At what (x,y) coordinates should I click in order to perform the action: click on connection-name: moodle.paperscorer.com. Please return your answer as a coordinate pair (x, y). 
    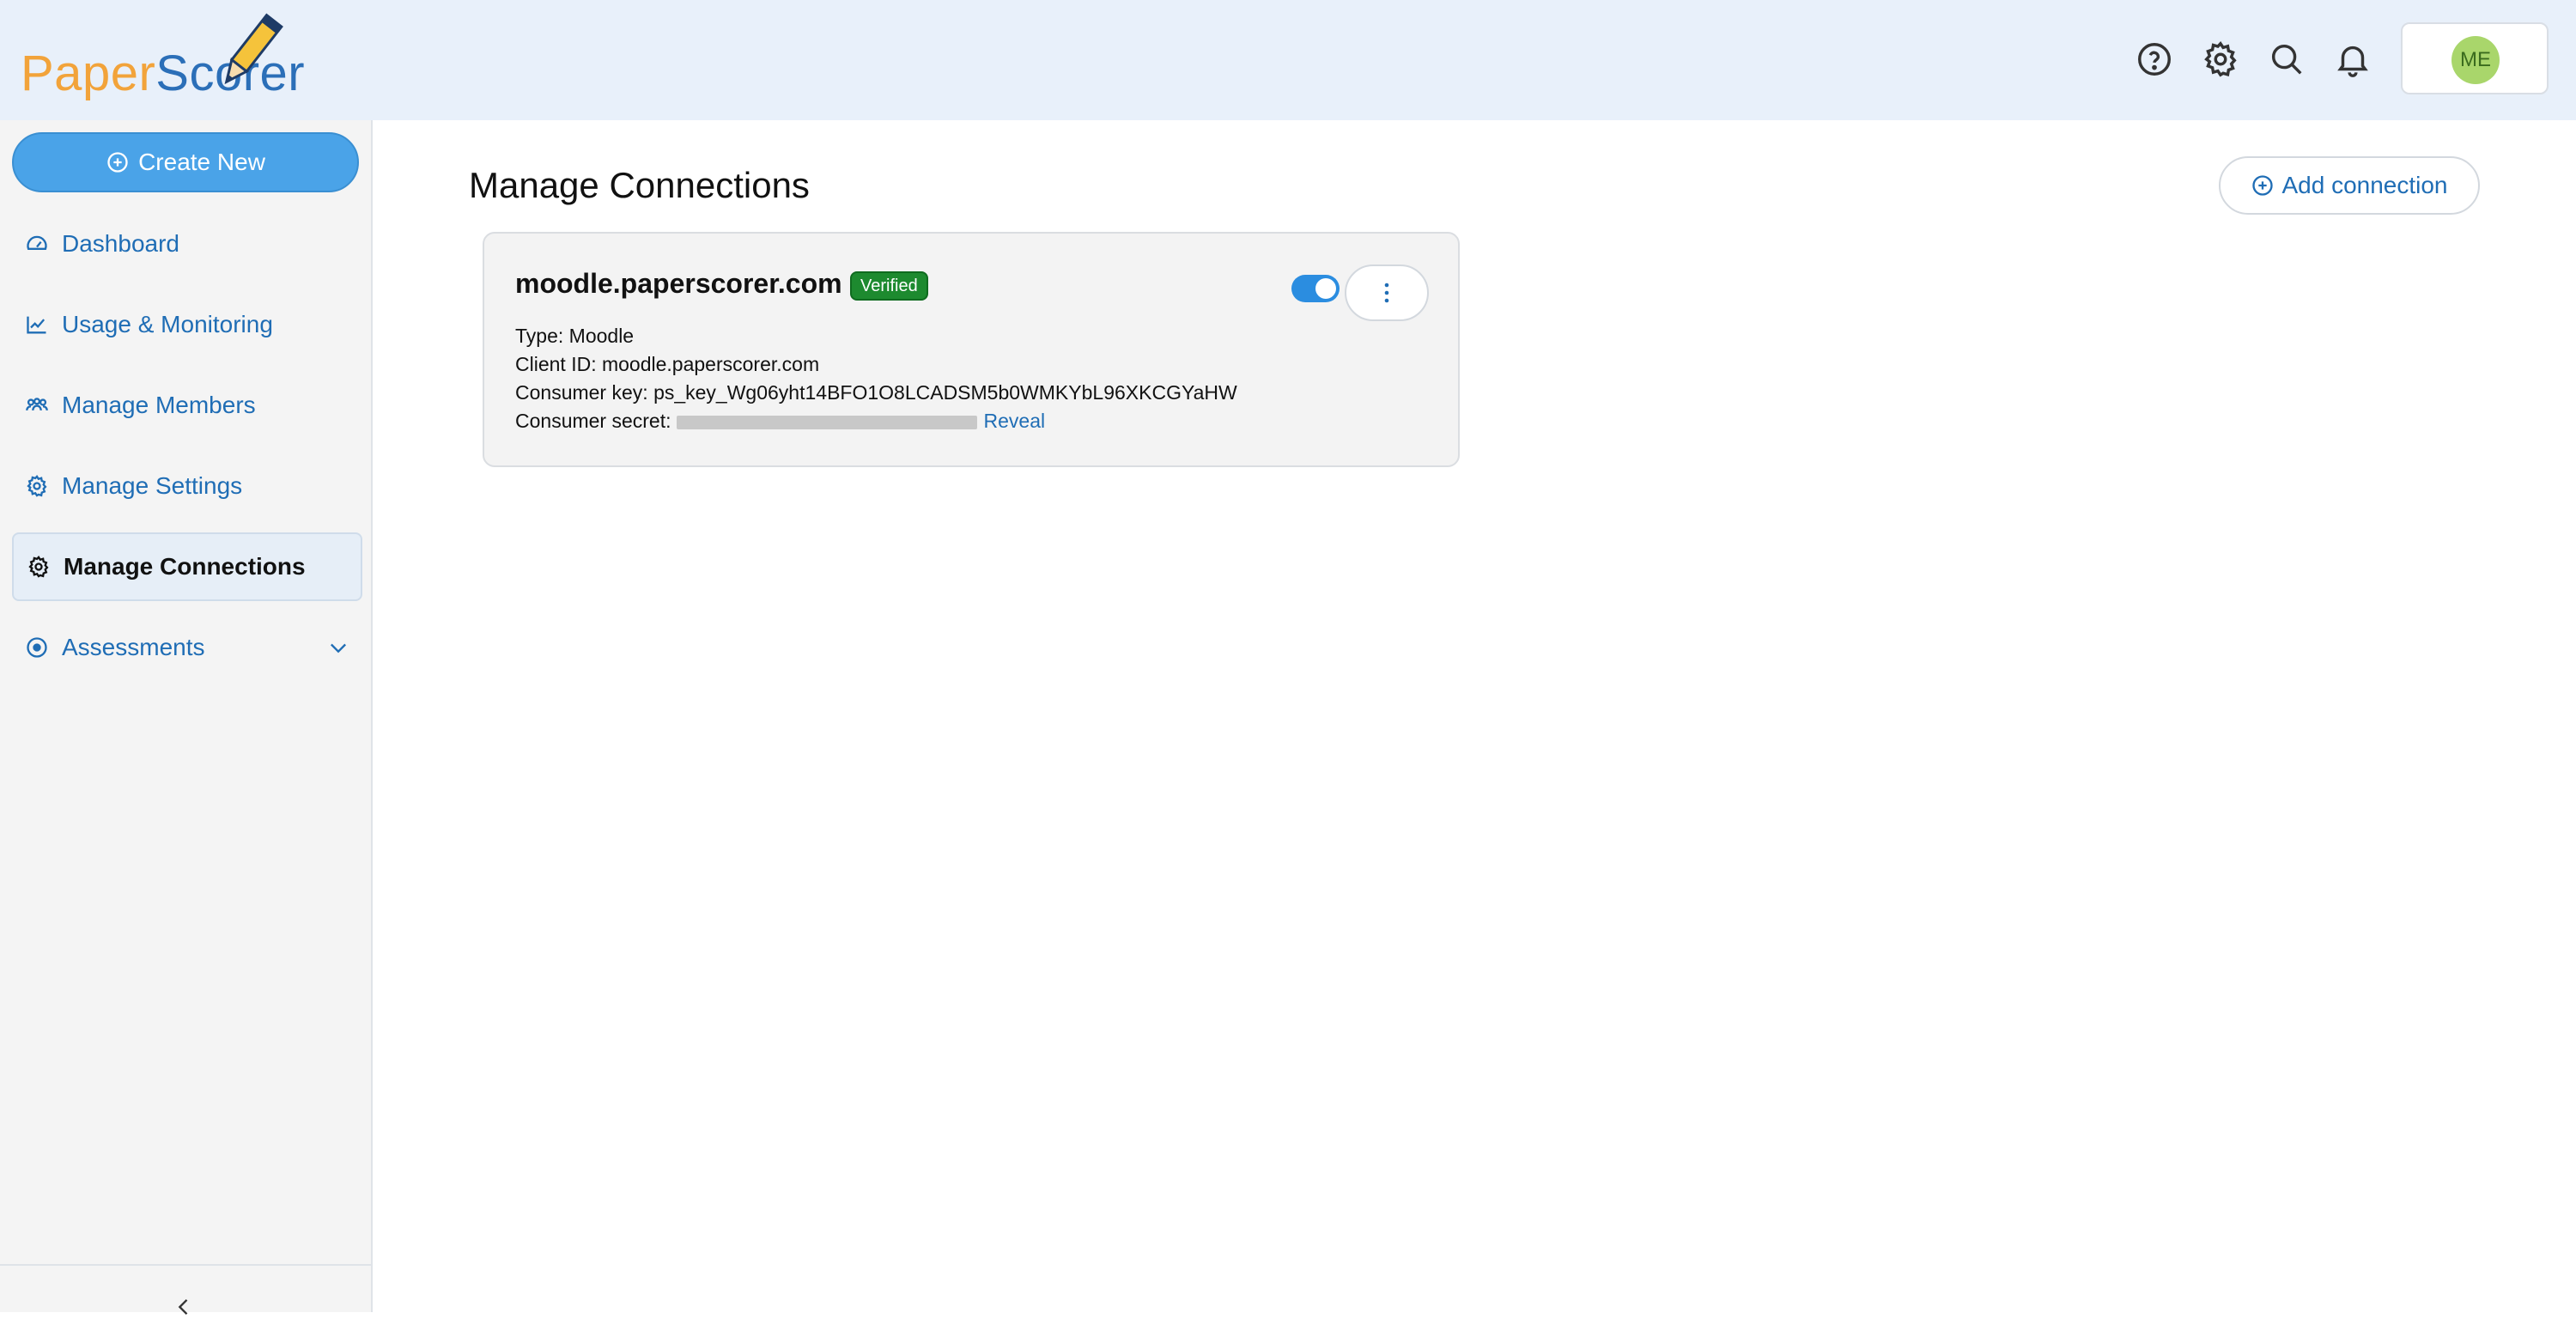
    Looking at the image, I should click on (678, 283).